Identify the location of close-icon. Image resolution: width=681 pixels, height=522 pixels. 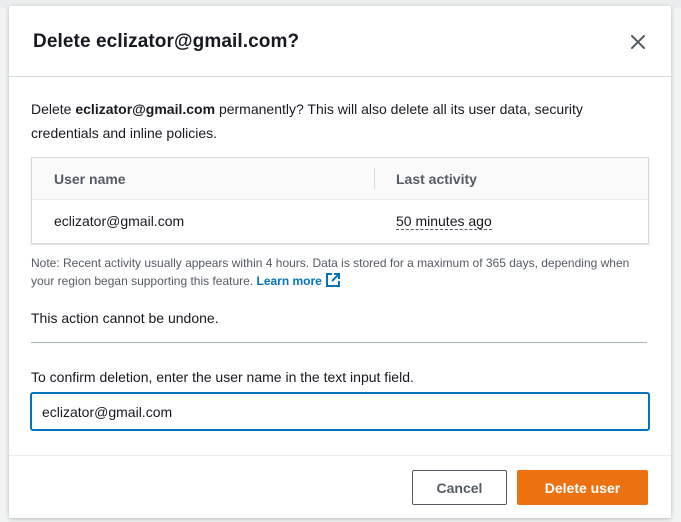
(638, 42).